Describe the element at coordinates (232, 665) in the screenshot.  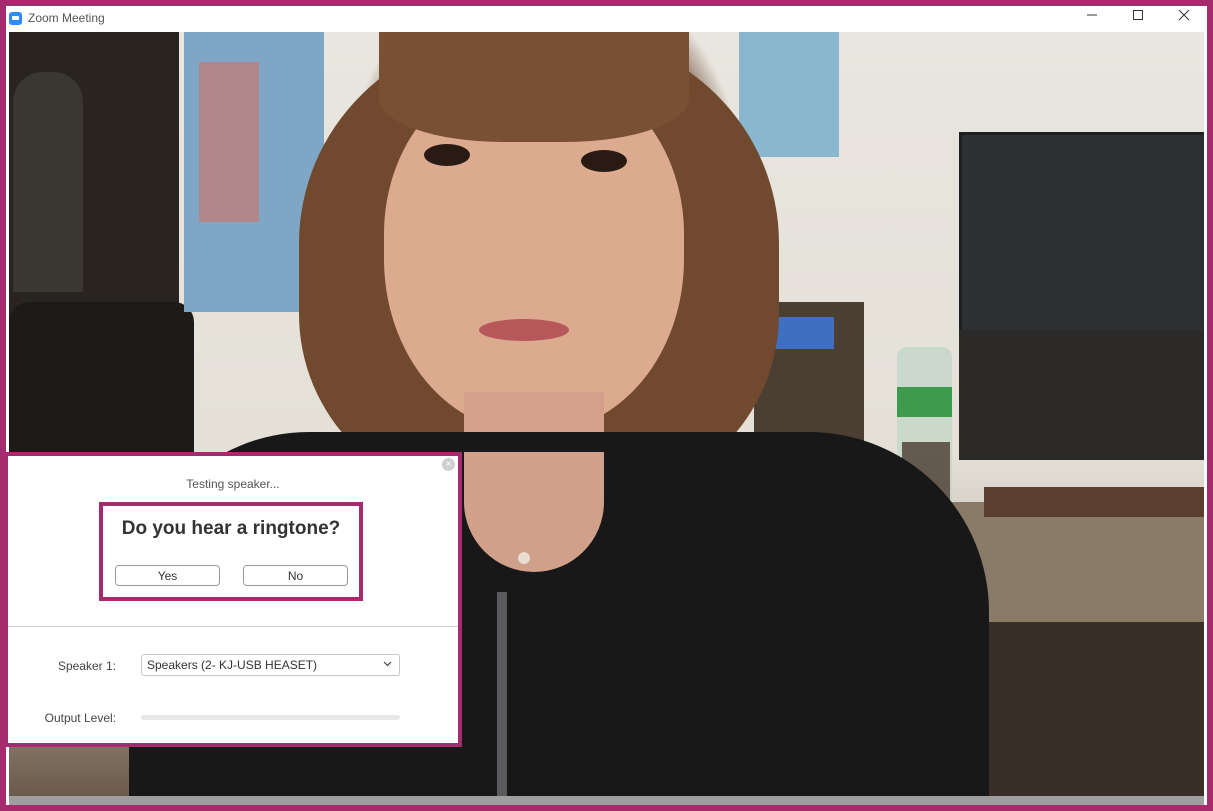
I see `speaker-select-value: Speakers (2- KJ-USB HEASET)` at that location.